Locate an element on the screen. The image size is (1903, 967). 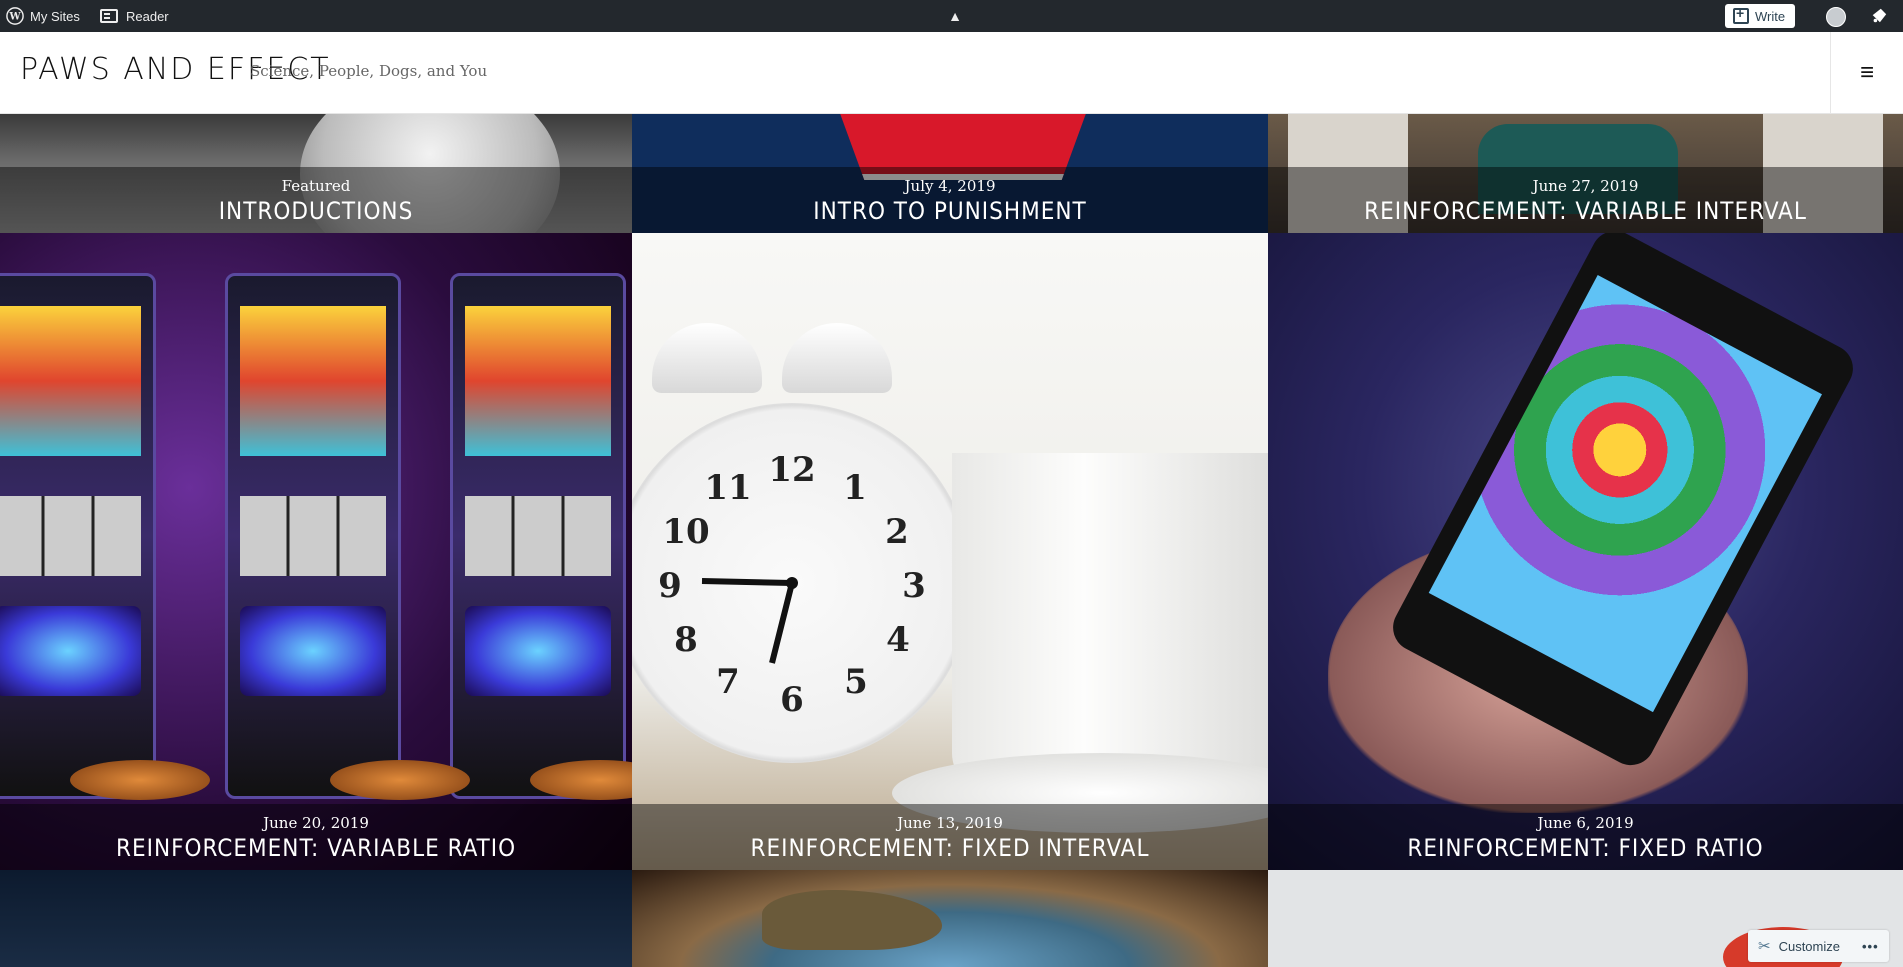
post-title: Intro to Punishment is located at coordinates (950, 211).